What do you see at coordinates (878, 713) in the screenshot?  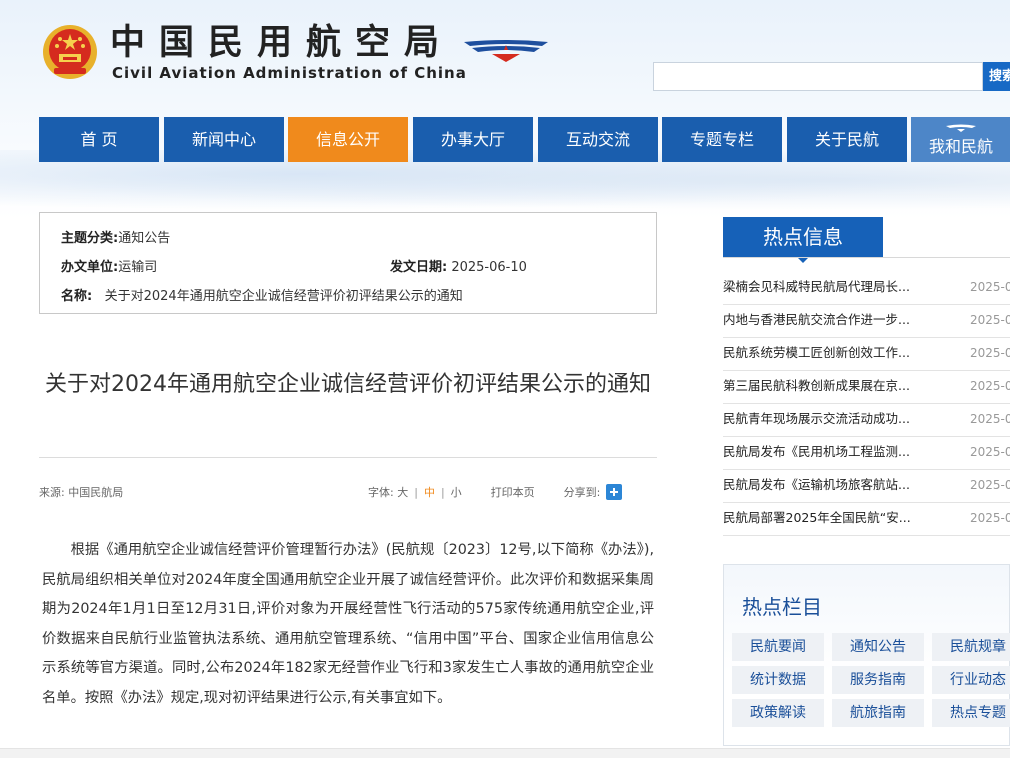 I see `column-link: 航旅指南` at bounding box center [878, 713].